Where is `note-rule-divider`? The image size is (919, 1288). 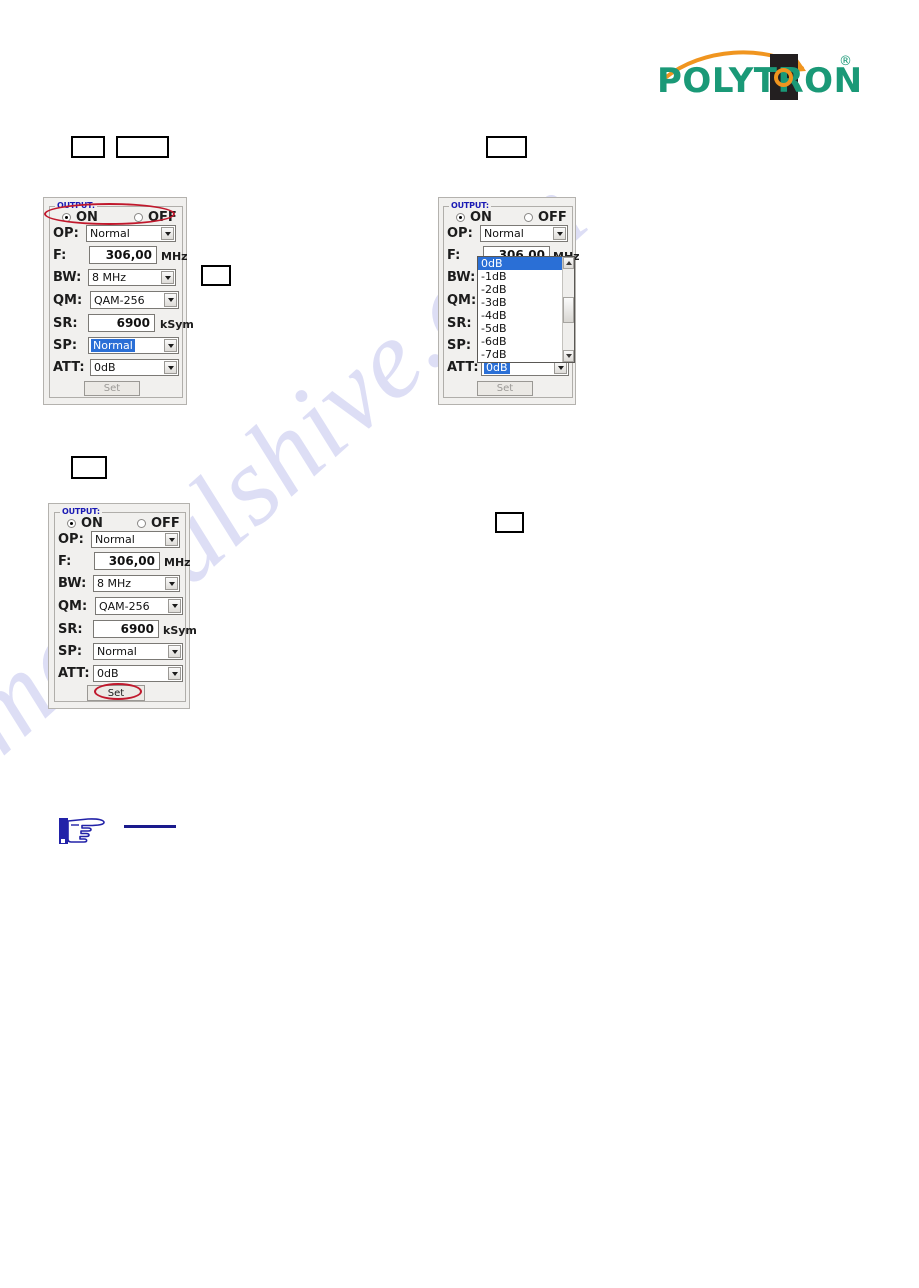
note-rule-divider is located at coordinates (150, 826).